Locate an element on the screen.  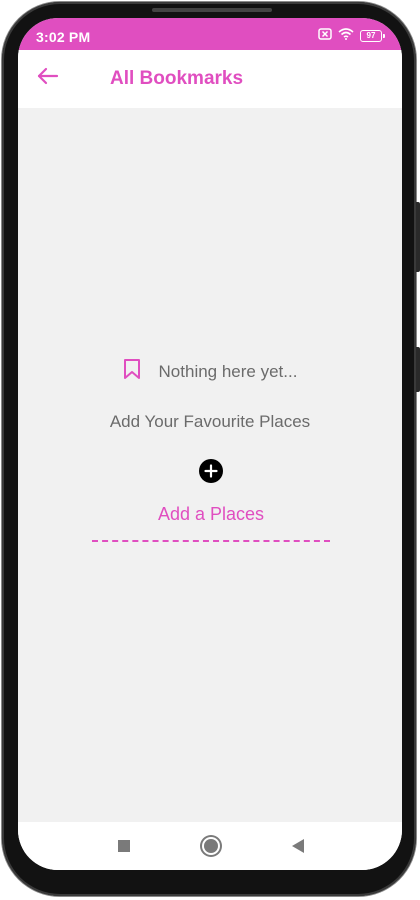
app-bar: All Bookmarks is located at coordinates (210, 79).